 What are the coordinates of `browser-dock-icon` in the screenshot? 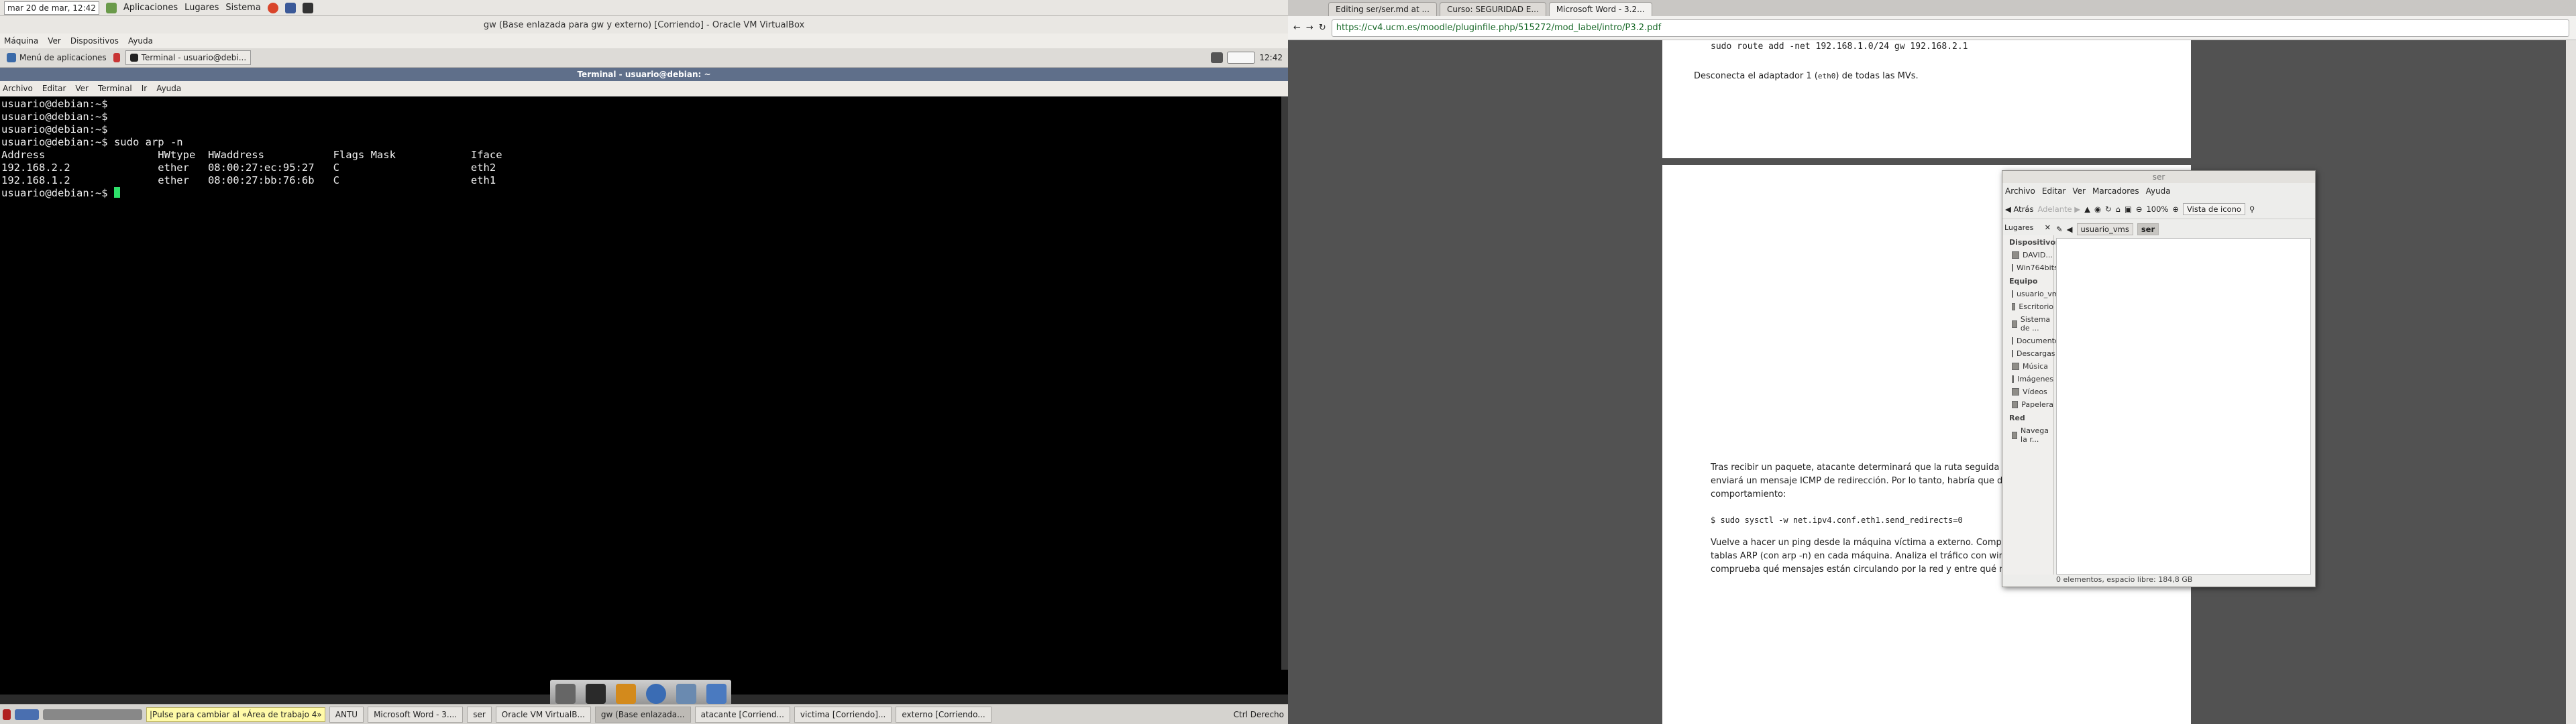 It's located at (655, 694).